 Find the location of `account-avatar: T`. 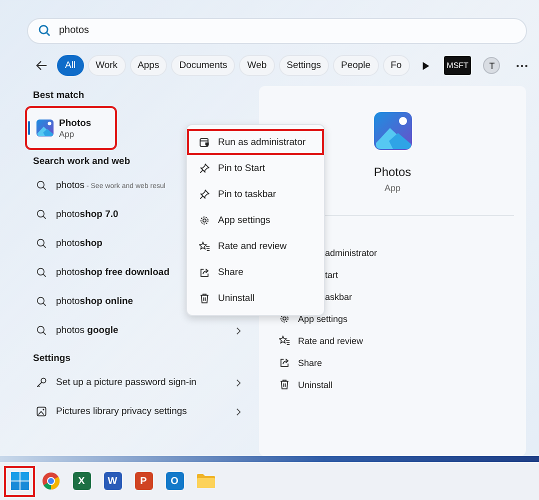

account-avatar: T is located at coordinates (491, 65).